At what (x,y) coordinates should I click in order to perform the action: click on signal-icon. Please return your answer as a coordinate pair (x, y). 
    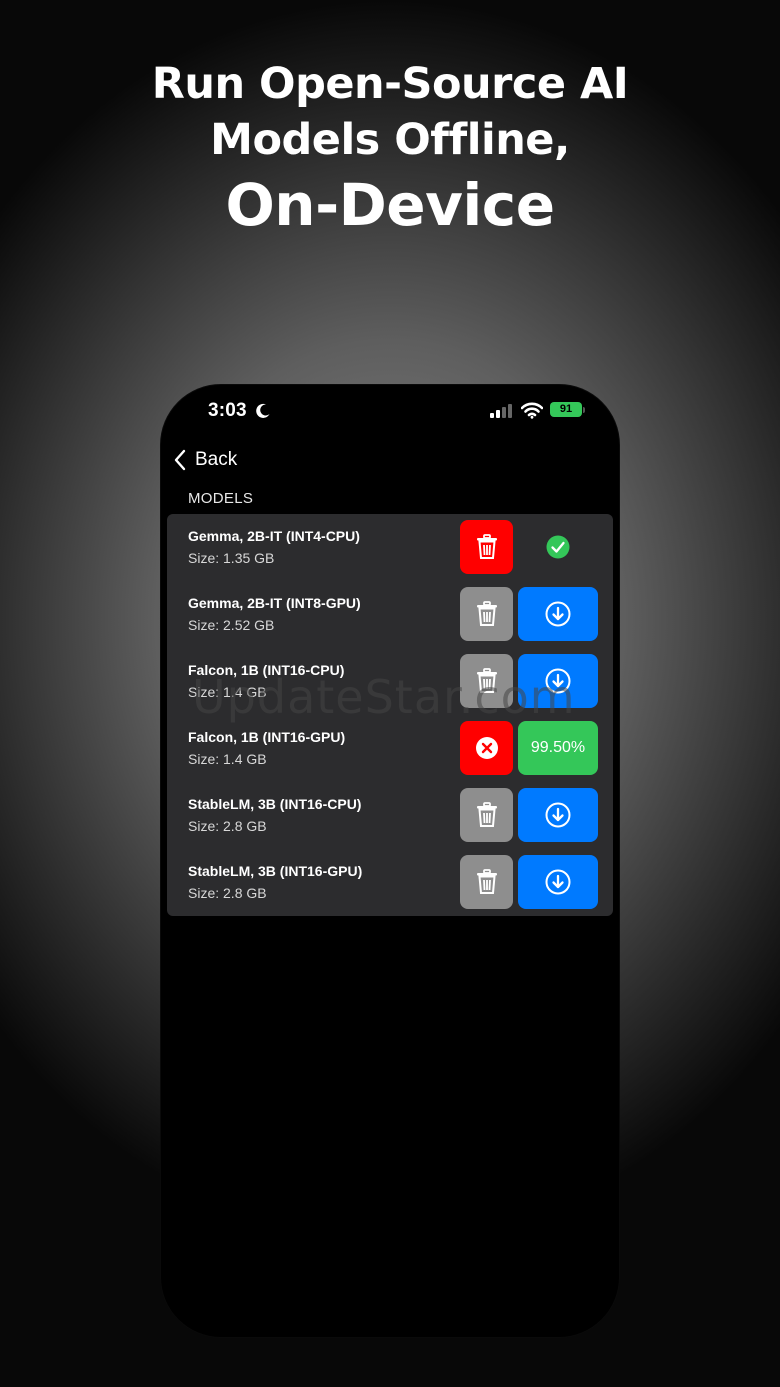
    Looking at the image, I should click on (501, 411).